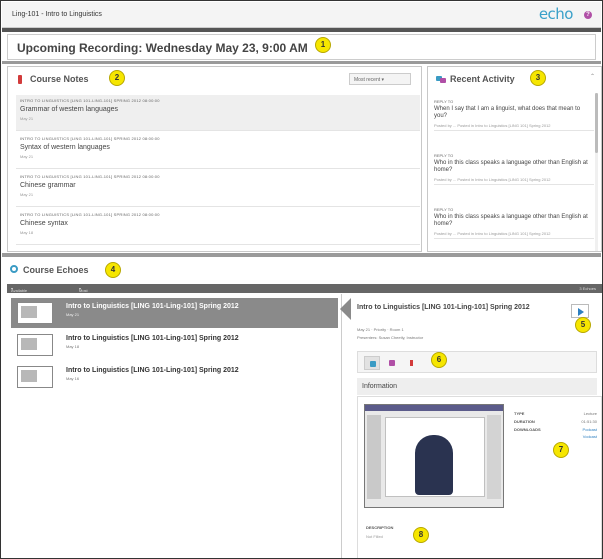 Image resolution: width=603 pixels, height=559 pixels. Describe the element at coordinates (117, 78) in the screenshot. I see `callout-badge-2: 2` at that location.